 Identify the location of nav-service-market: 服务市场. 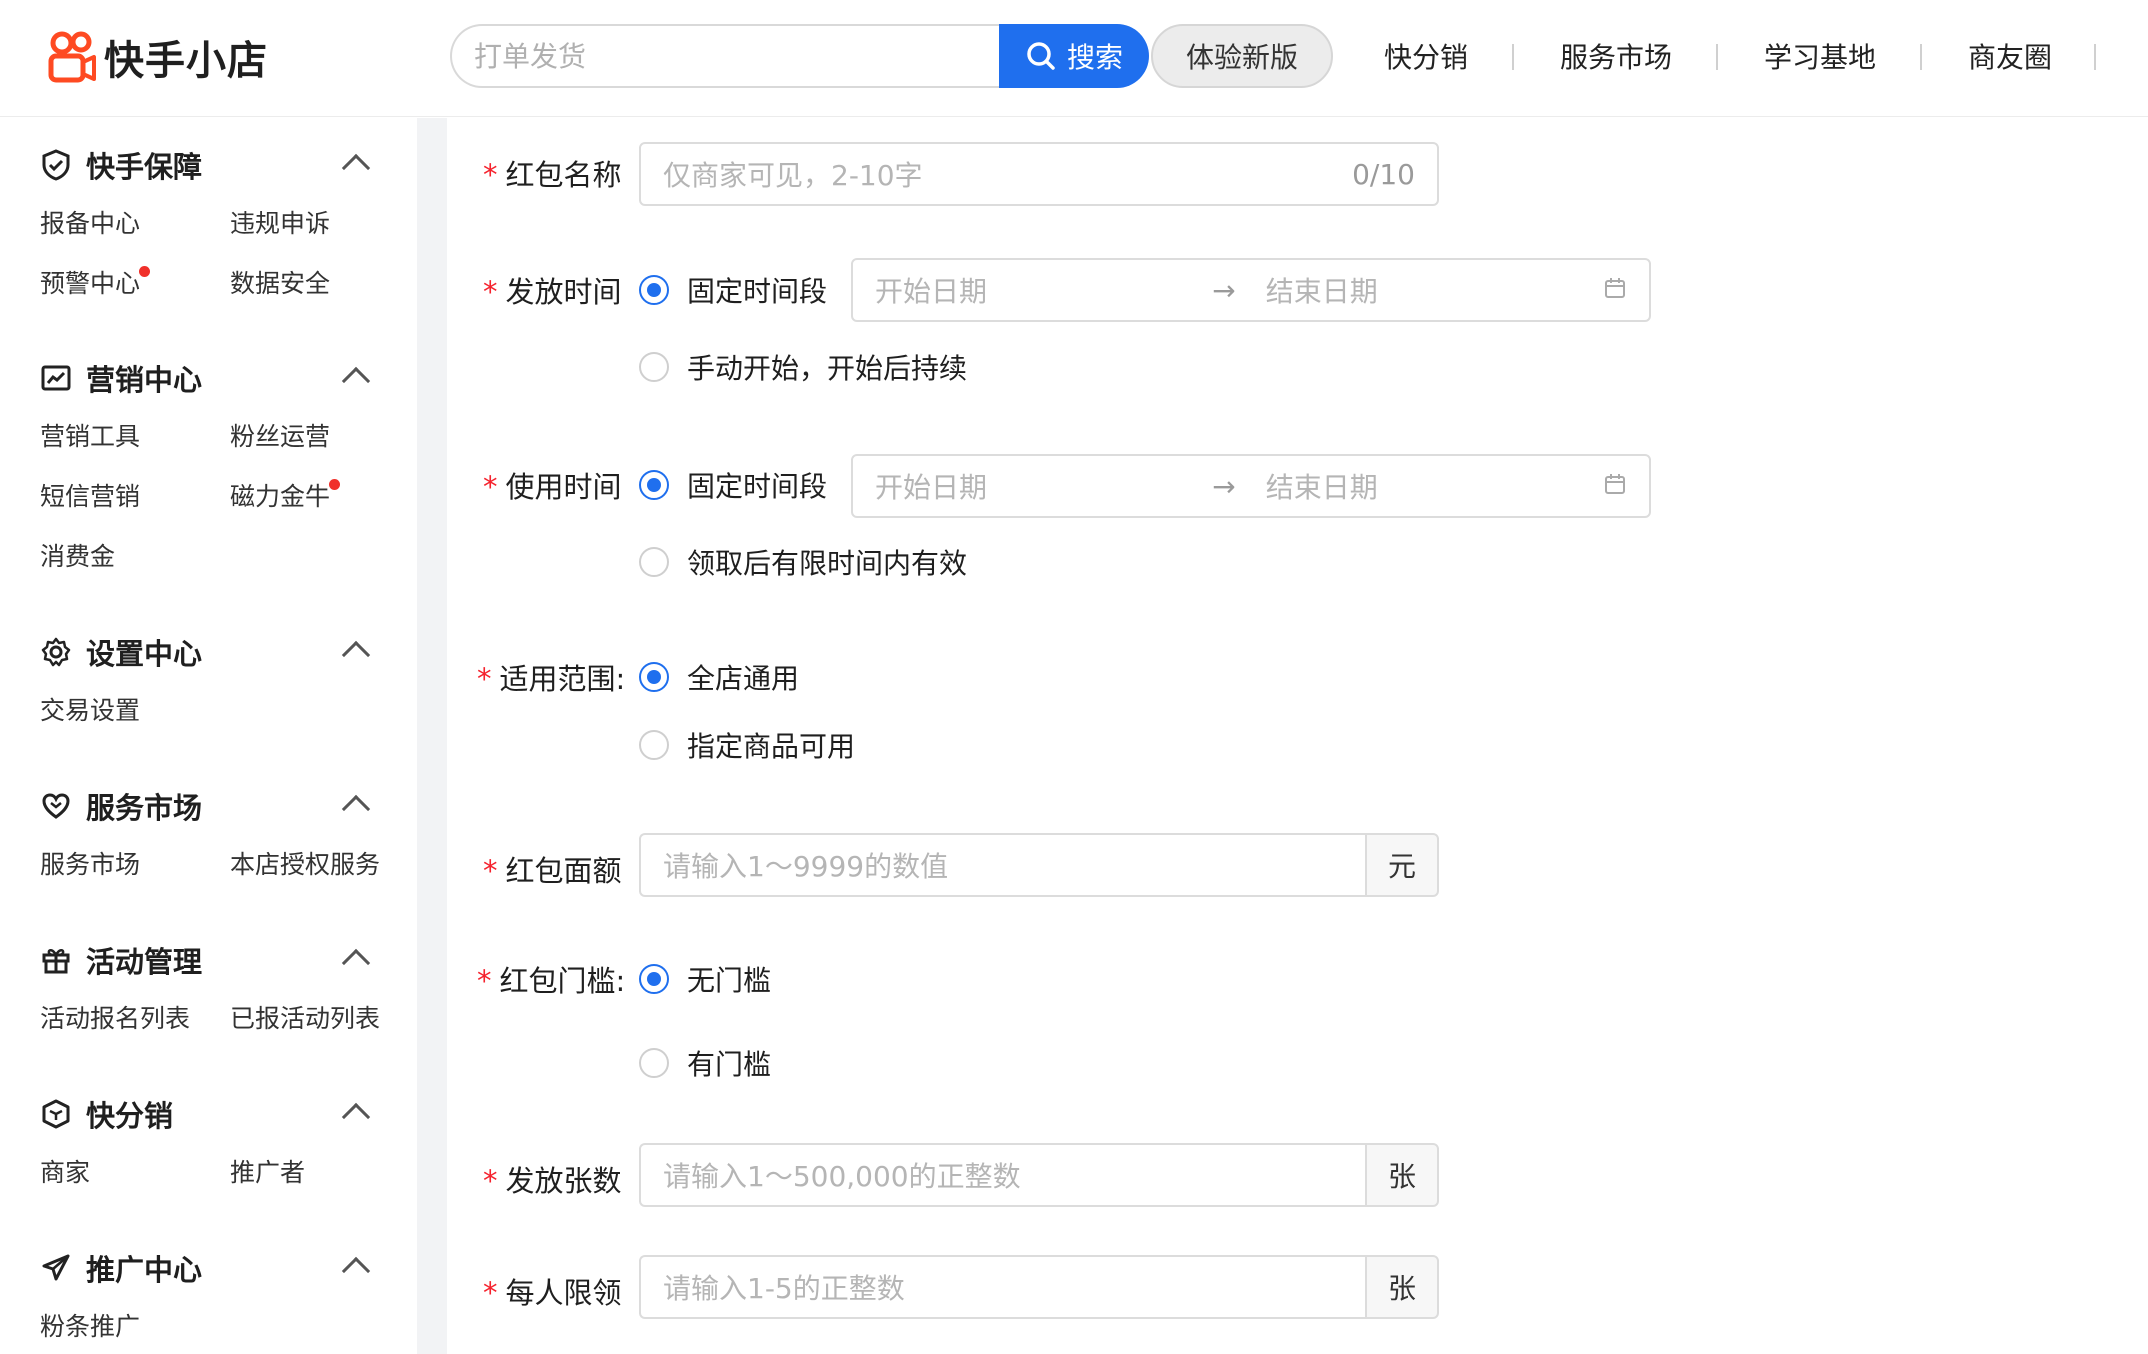
(1616, 56).